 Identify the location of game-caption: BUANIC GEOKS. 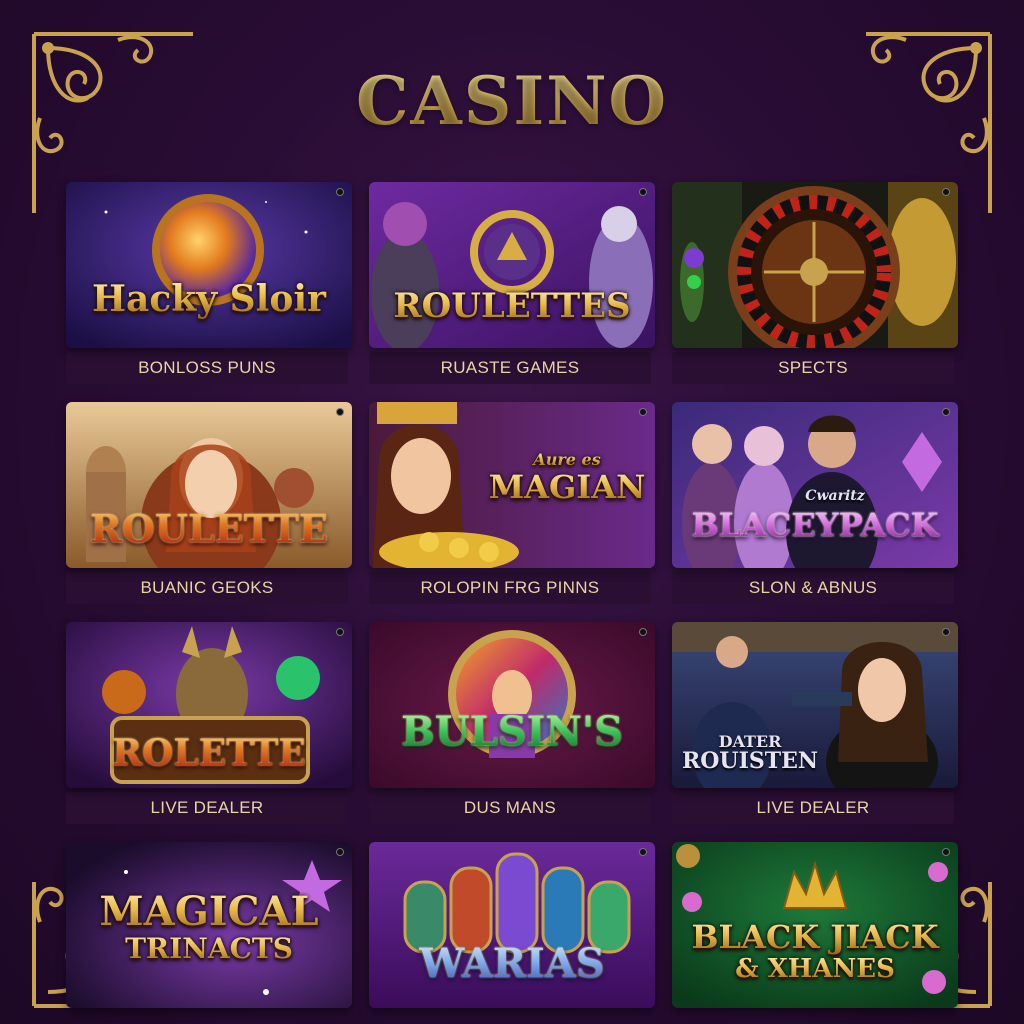
(207, 588).